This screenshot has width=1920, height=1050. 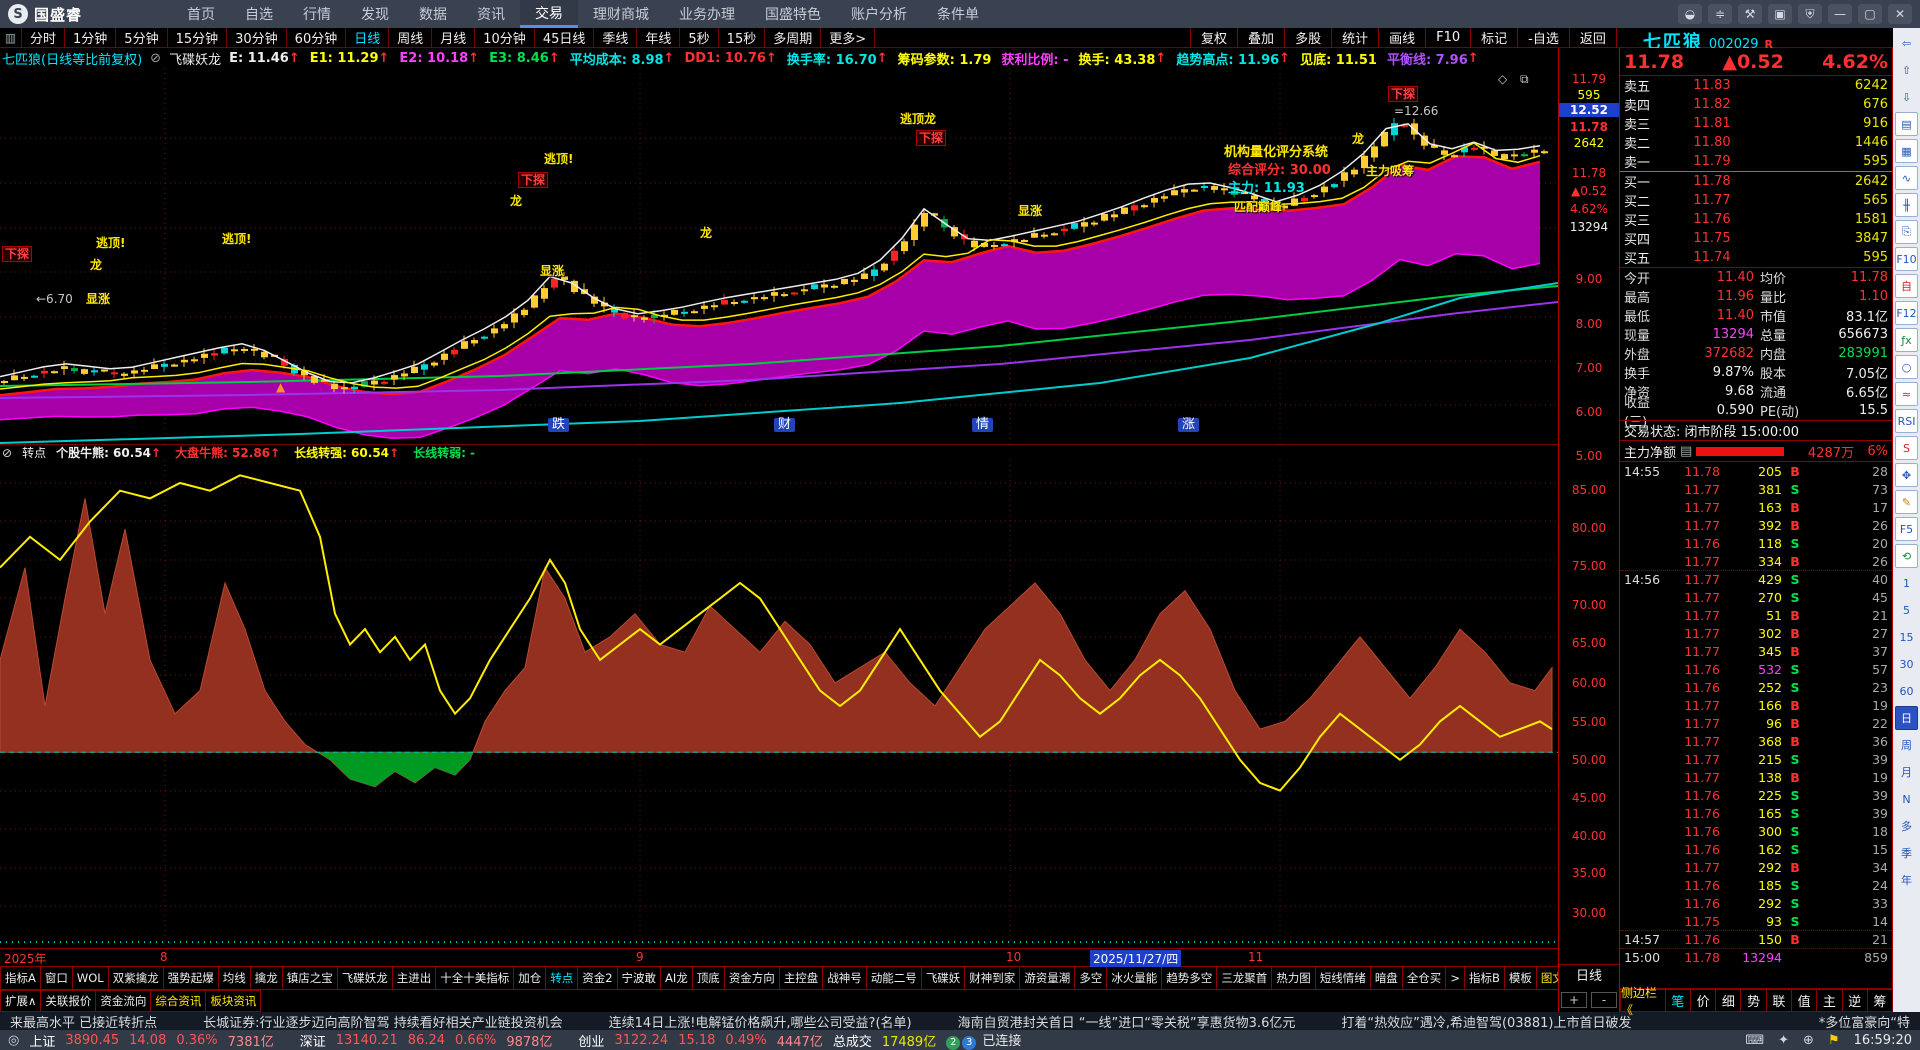 I want to click on tool-icon: ⟲, so click(x=1906, y=556).